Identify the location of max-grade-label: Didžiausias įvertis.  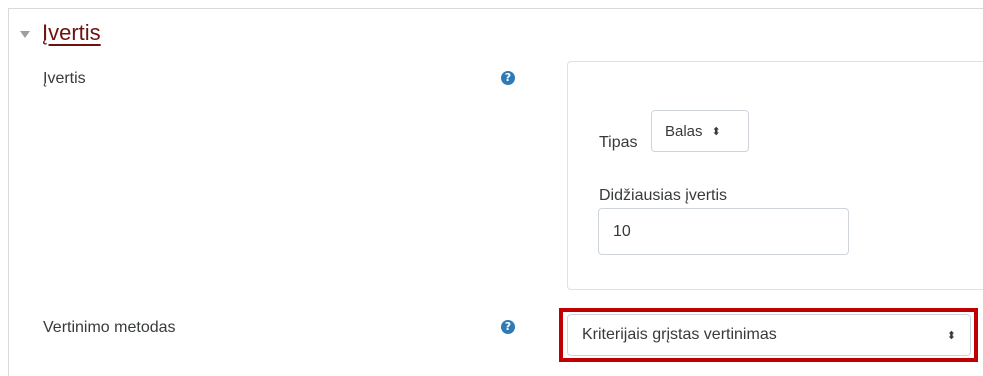
(663, 195).